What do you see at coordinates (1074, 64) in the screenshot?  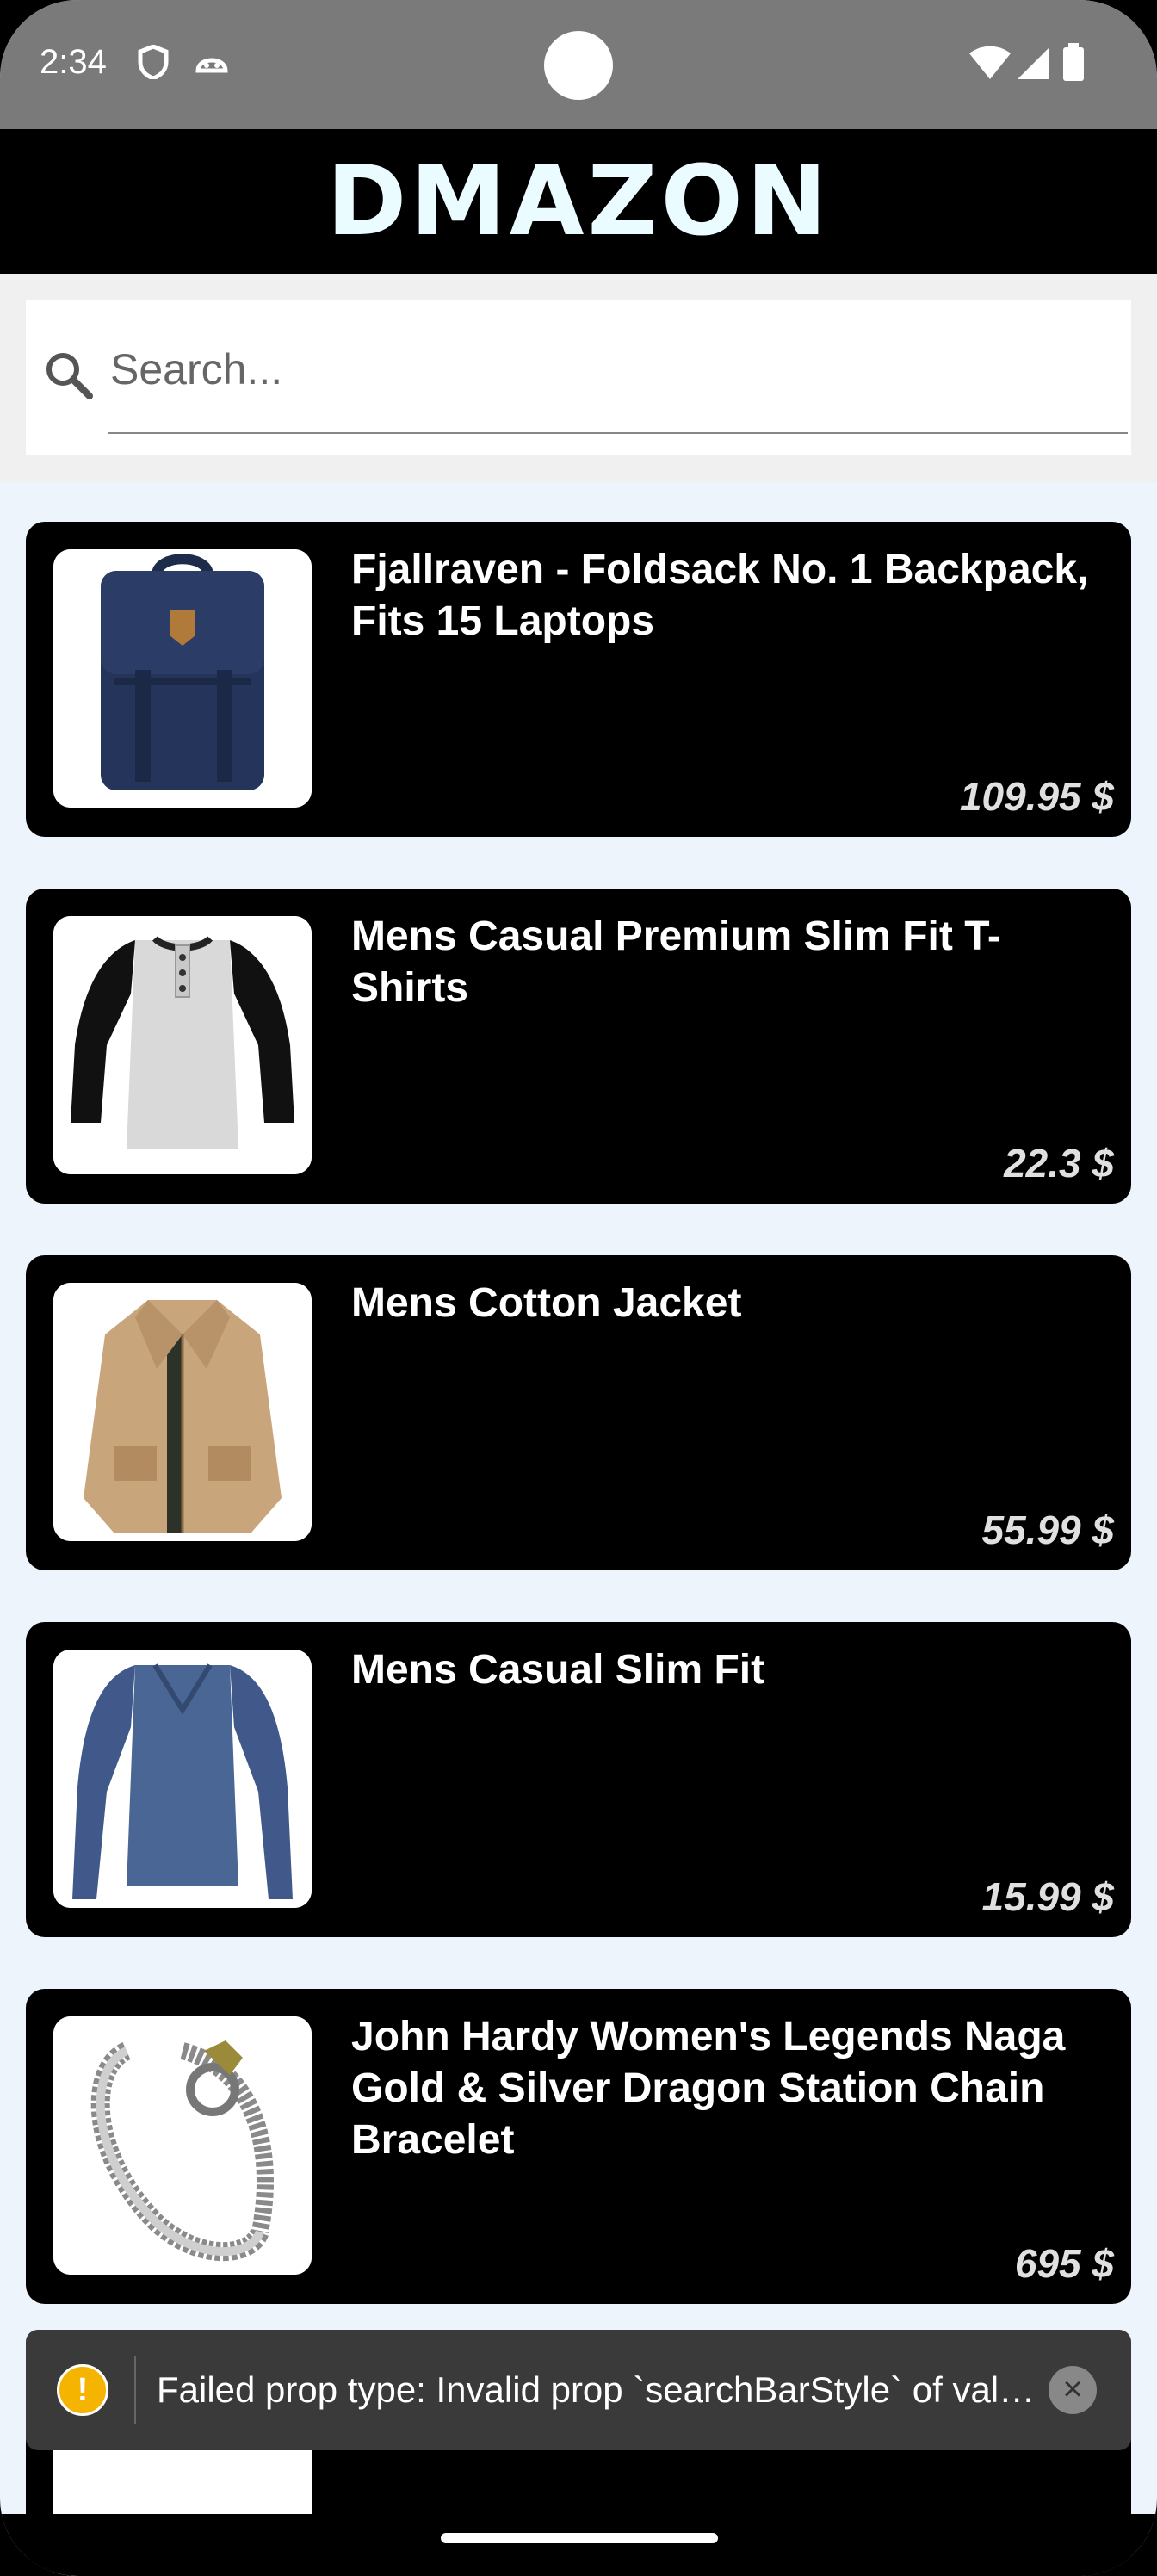 I see `battery-icon` at bounding box center [1074, 64].